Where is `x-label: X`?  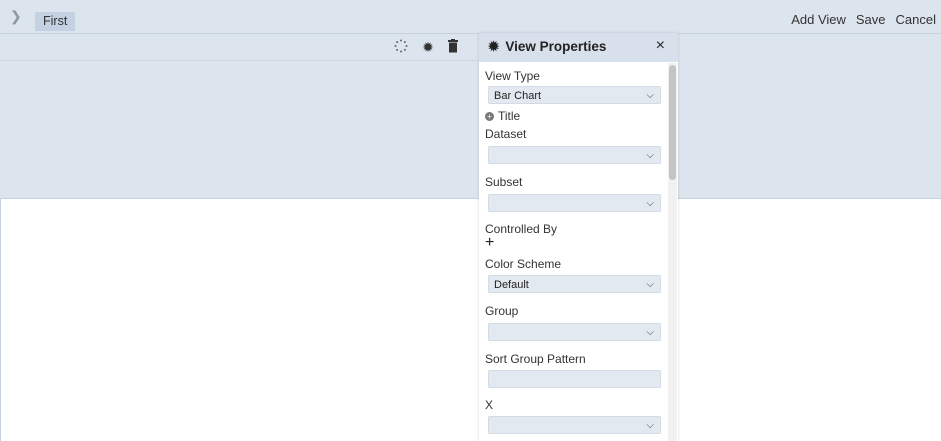 x-label: X is located at coordinates (489, 405).